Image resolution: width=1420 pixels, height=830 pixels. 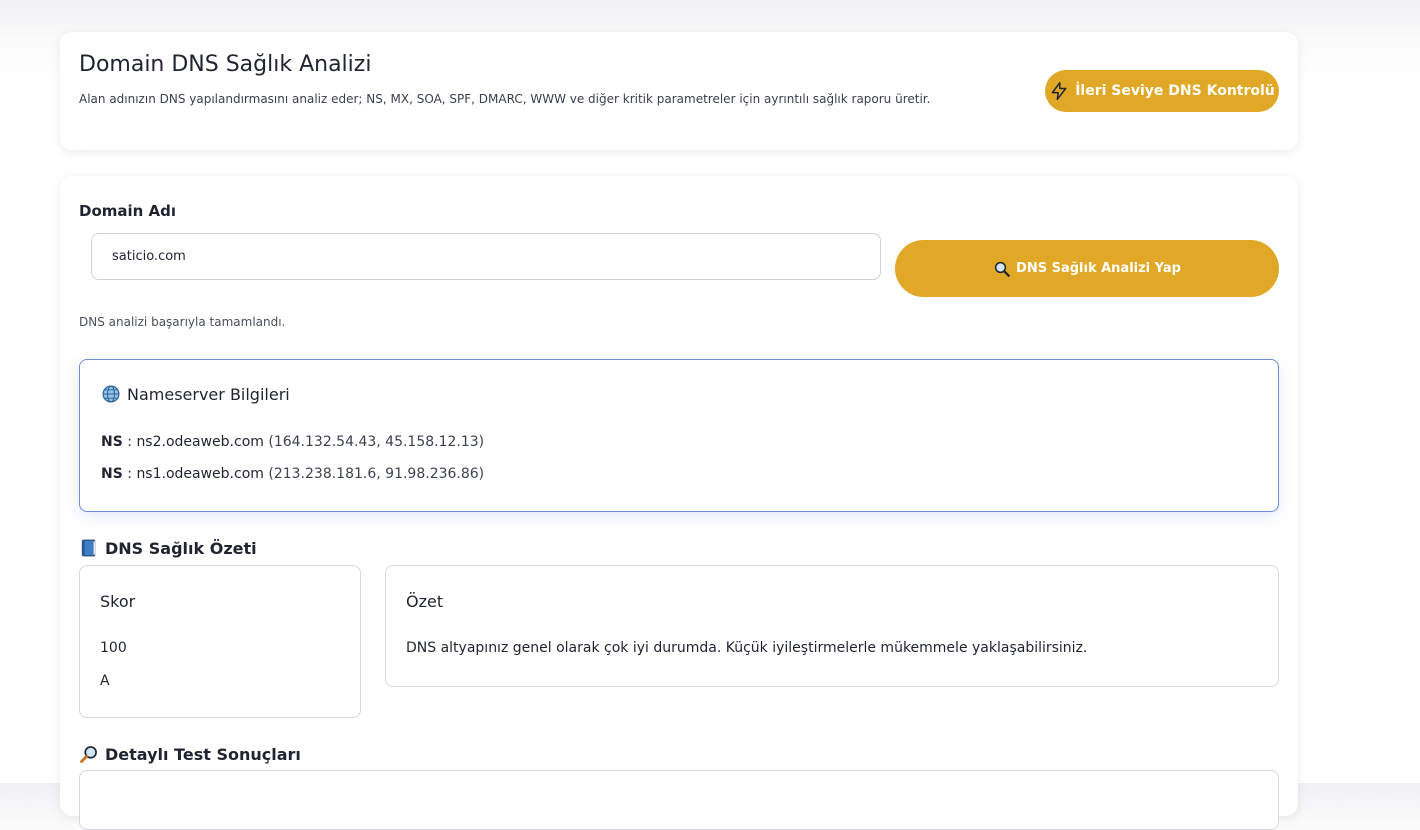 I want to click on advanced-dns-check-label: İleri Seviye DNS Kontrolü, so click(x=1175, y=91).